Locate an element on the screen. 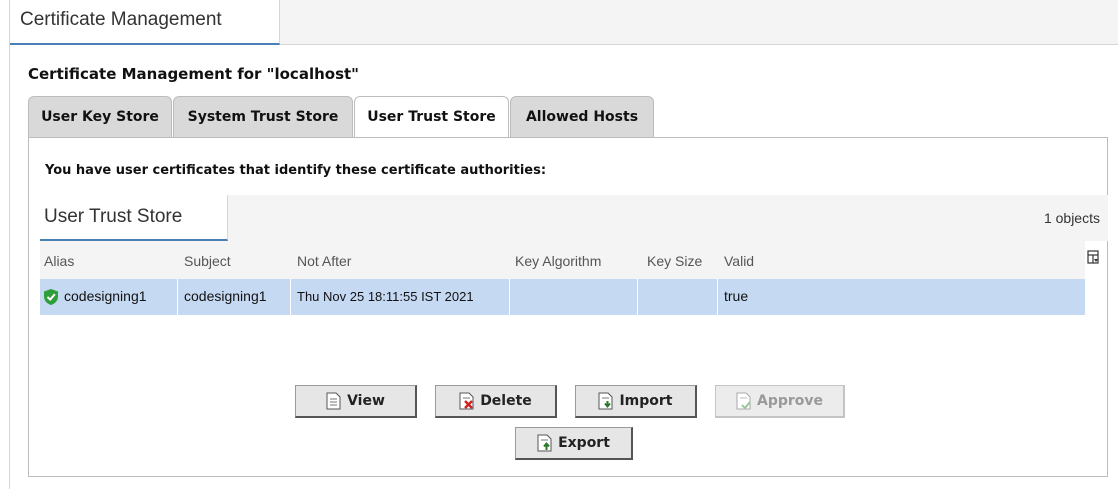  tab-user-trust-store: User Trust Store is located at coordinates (431, 117).